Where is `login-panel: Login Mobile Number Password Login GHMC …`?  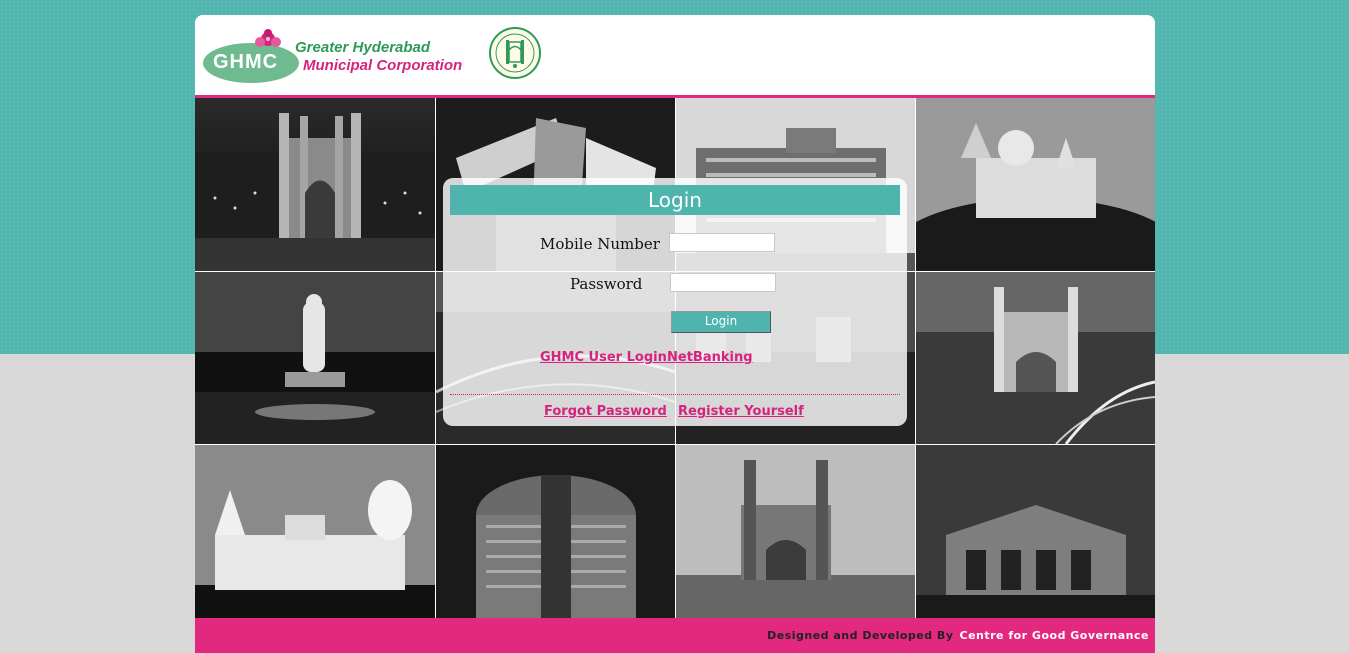
login-panel: Login Mobile Number Password Login GHMC … is located at coordinates (675, 302).